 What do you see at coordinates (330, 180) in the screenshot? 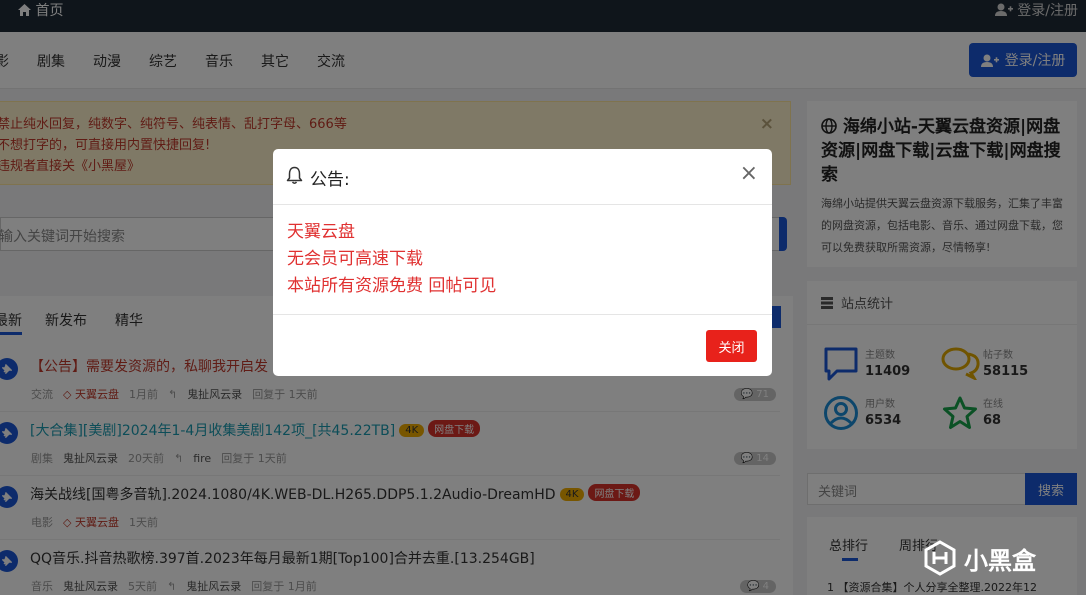
I see `modal-title: 公告:` at bounding box center [330, 180].